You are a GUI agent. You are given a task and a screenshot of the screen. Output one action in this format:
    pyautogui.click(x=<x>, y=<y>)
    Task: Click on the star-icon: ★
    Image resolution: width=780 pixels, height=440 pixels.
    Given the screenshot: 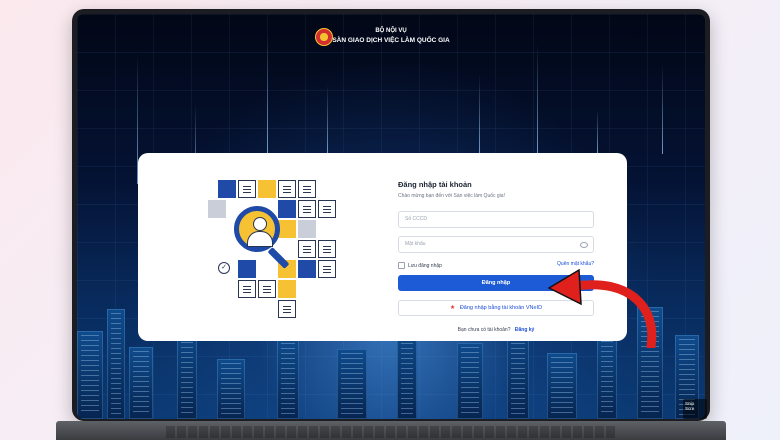 What is the action you would take?
    pyautogui.click(x=452, y=308)
    